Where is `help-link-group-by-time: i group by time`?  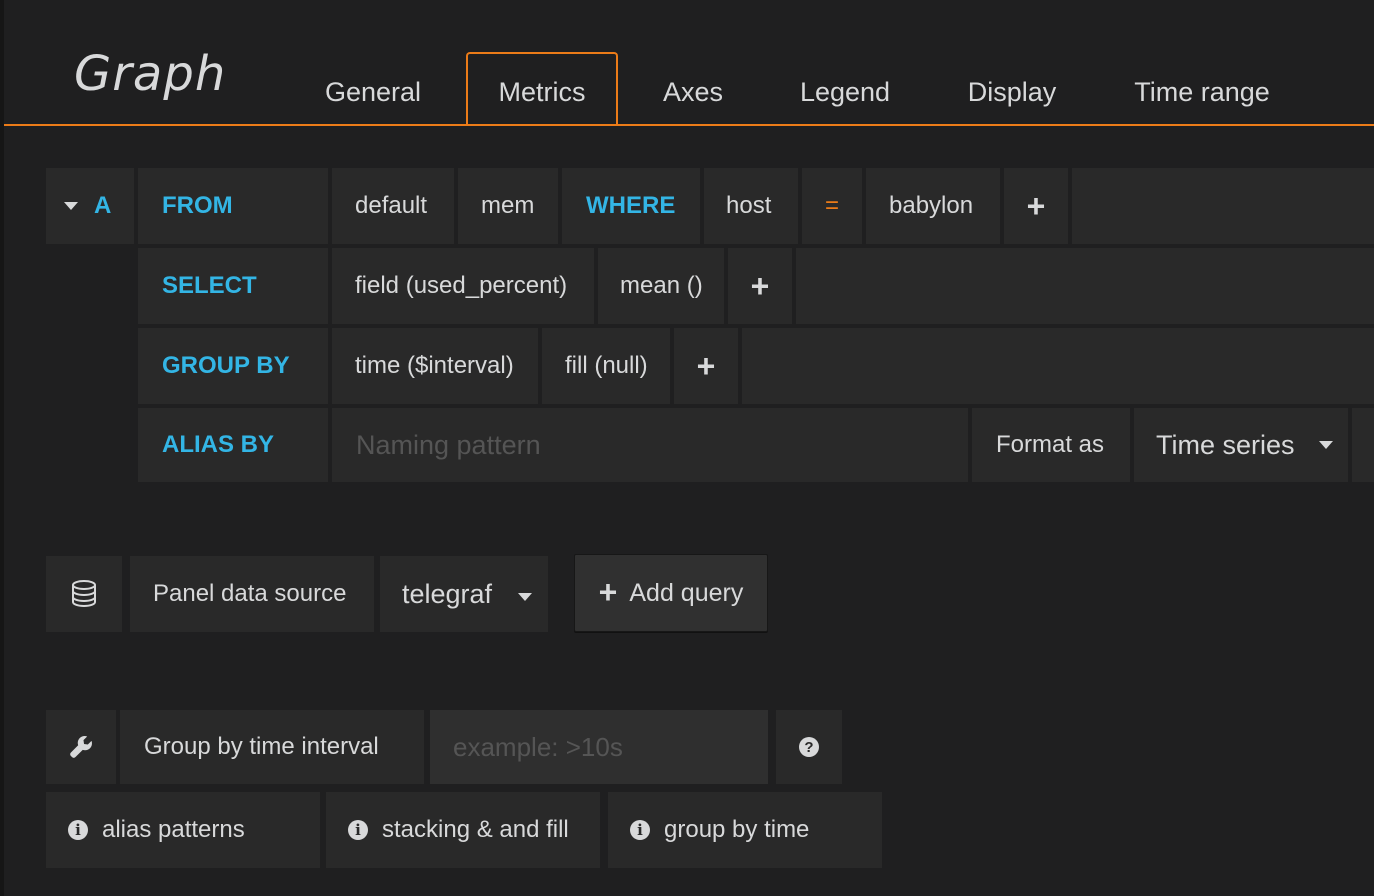
help-link-group-by-time: i group by time is located at coordinates (745, 830).